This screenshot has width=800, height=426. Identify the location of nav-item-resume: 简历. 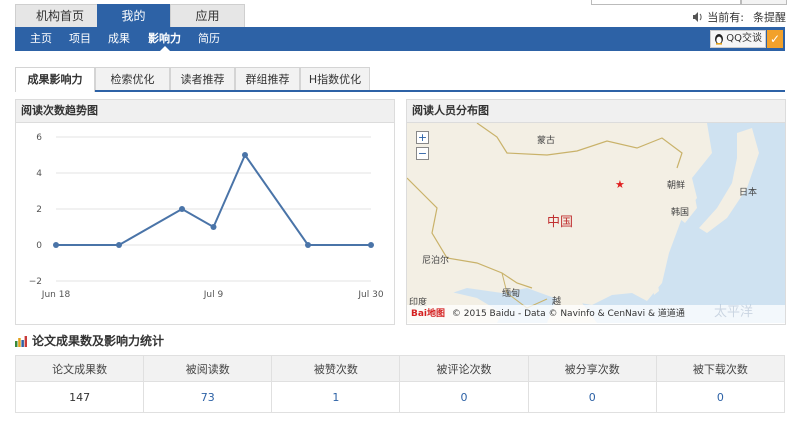
(209, 39).